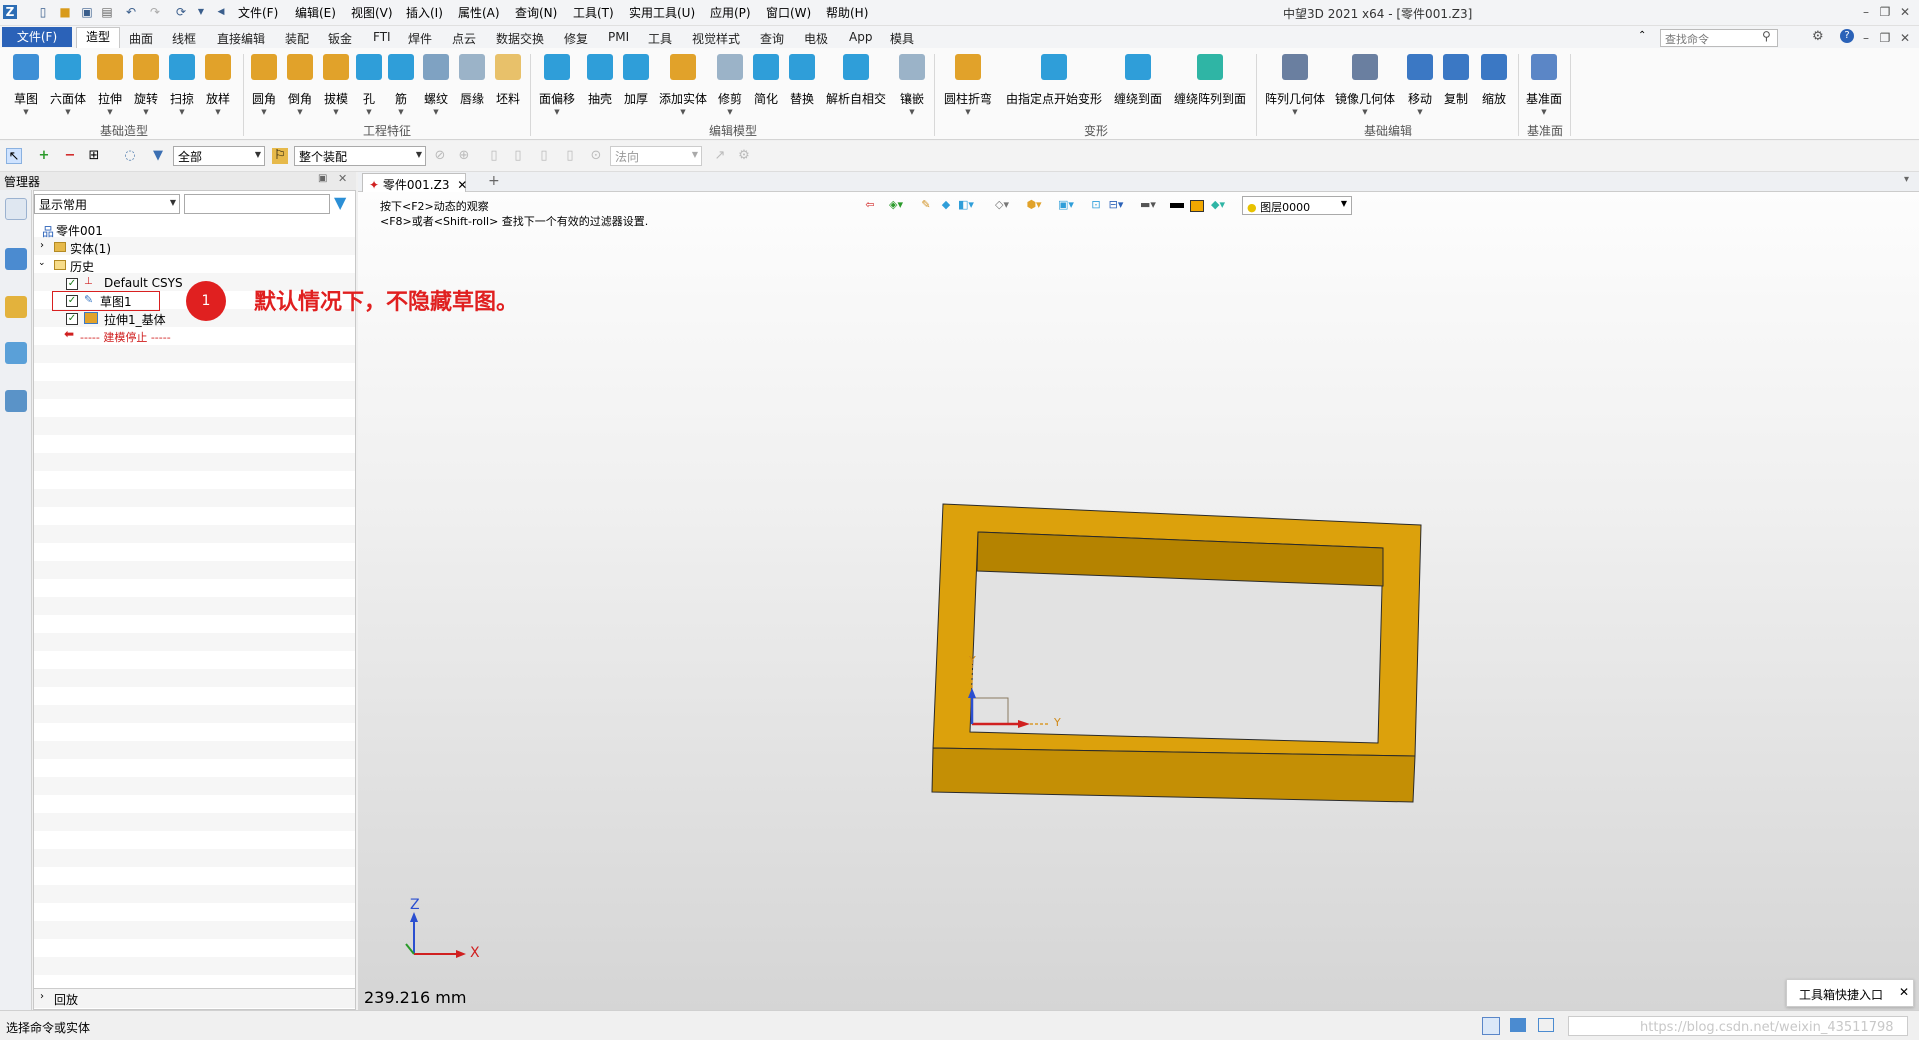  I want to click on dropdown-icon: ▼, so click(201, 12).